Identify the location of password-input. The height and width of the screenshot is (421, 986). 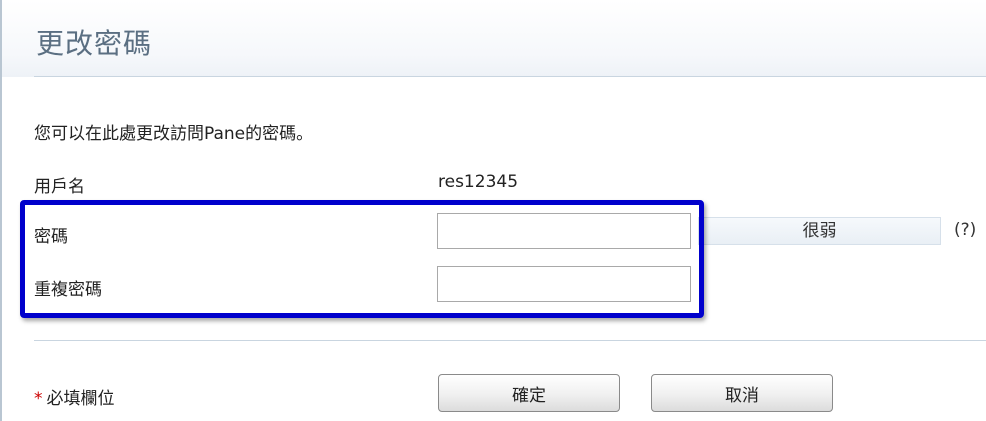
(564, 231).